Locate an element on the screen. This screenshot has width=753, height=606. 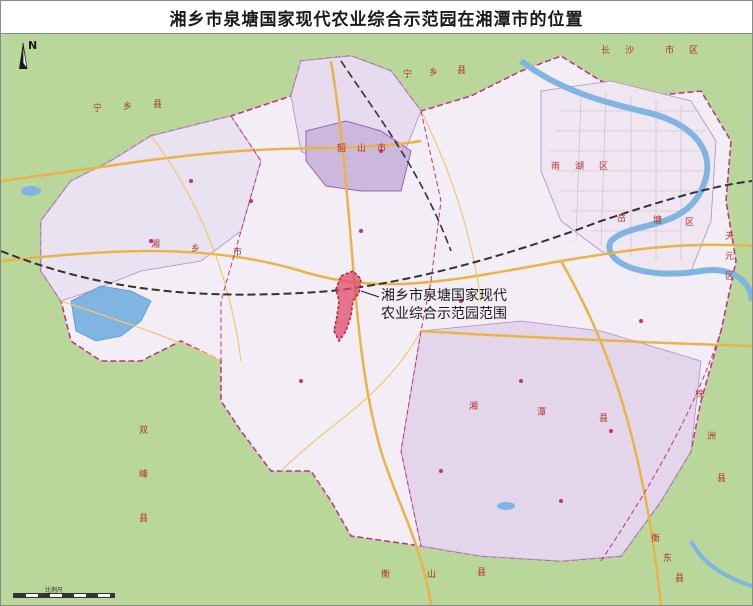
label-tianyuan-3: 区 is located at coordinates (730, 277).